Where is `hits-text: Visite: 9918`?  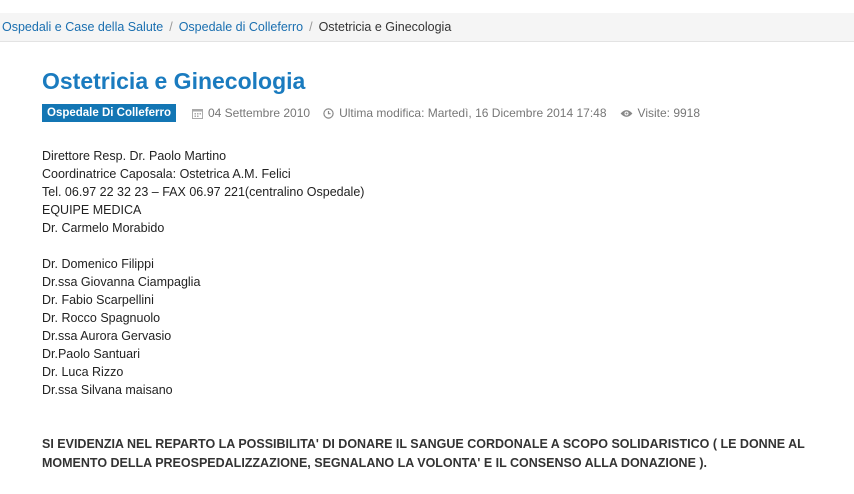
hits-text: Visite: 9918 is located at coordinates (669, 113).